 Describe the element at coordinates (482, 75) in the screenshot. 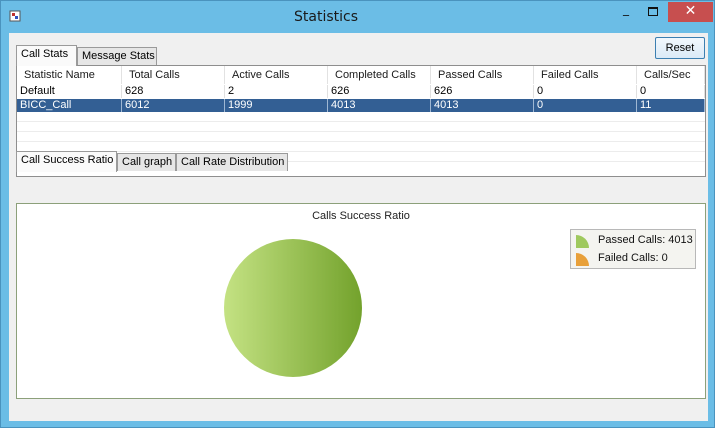

I see `column-header: Passed Calls` at that location.